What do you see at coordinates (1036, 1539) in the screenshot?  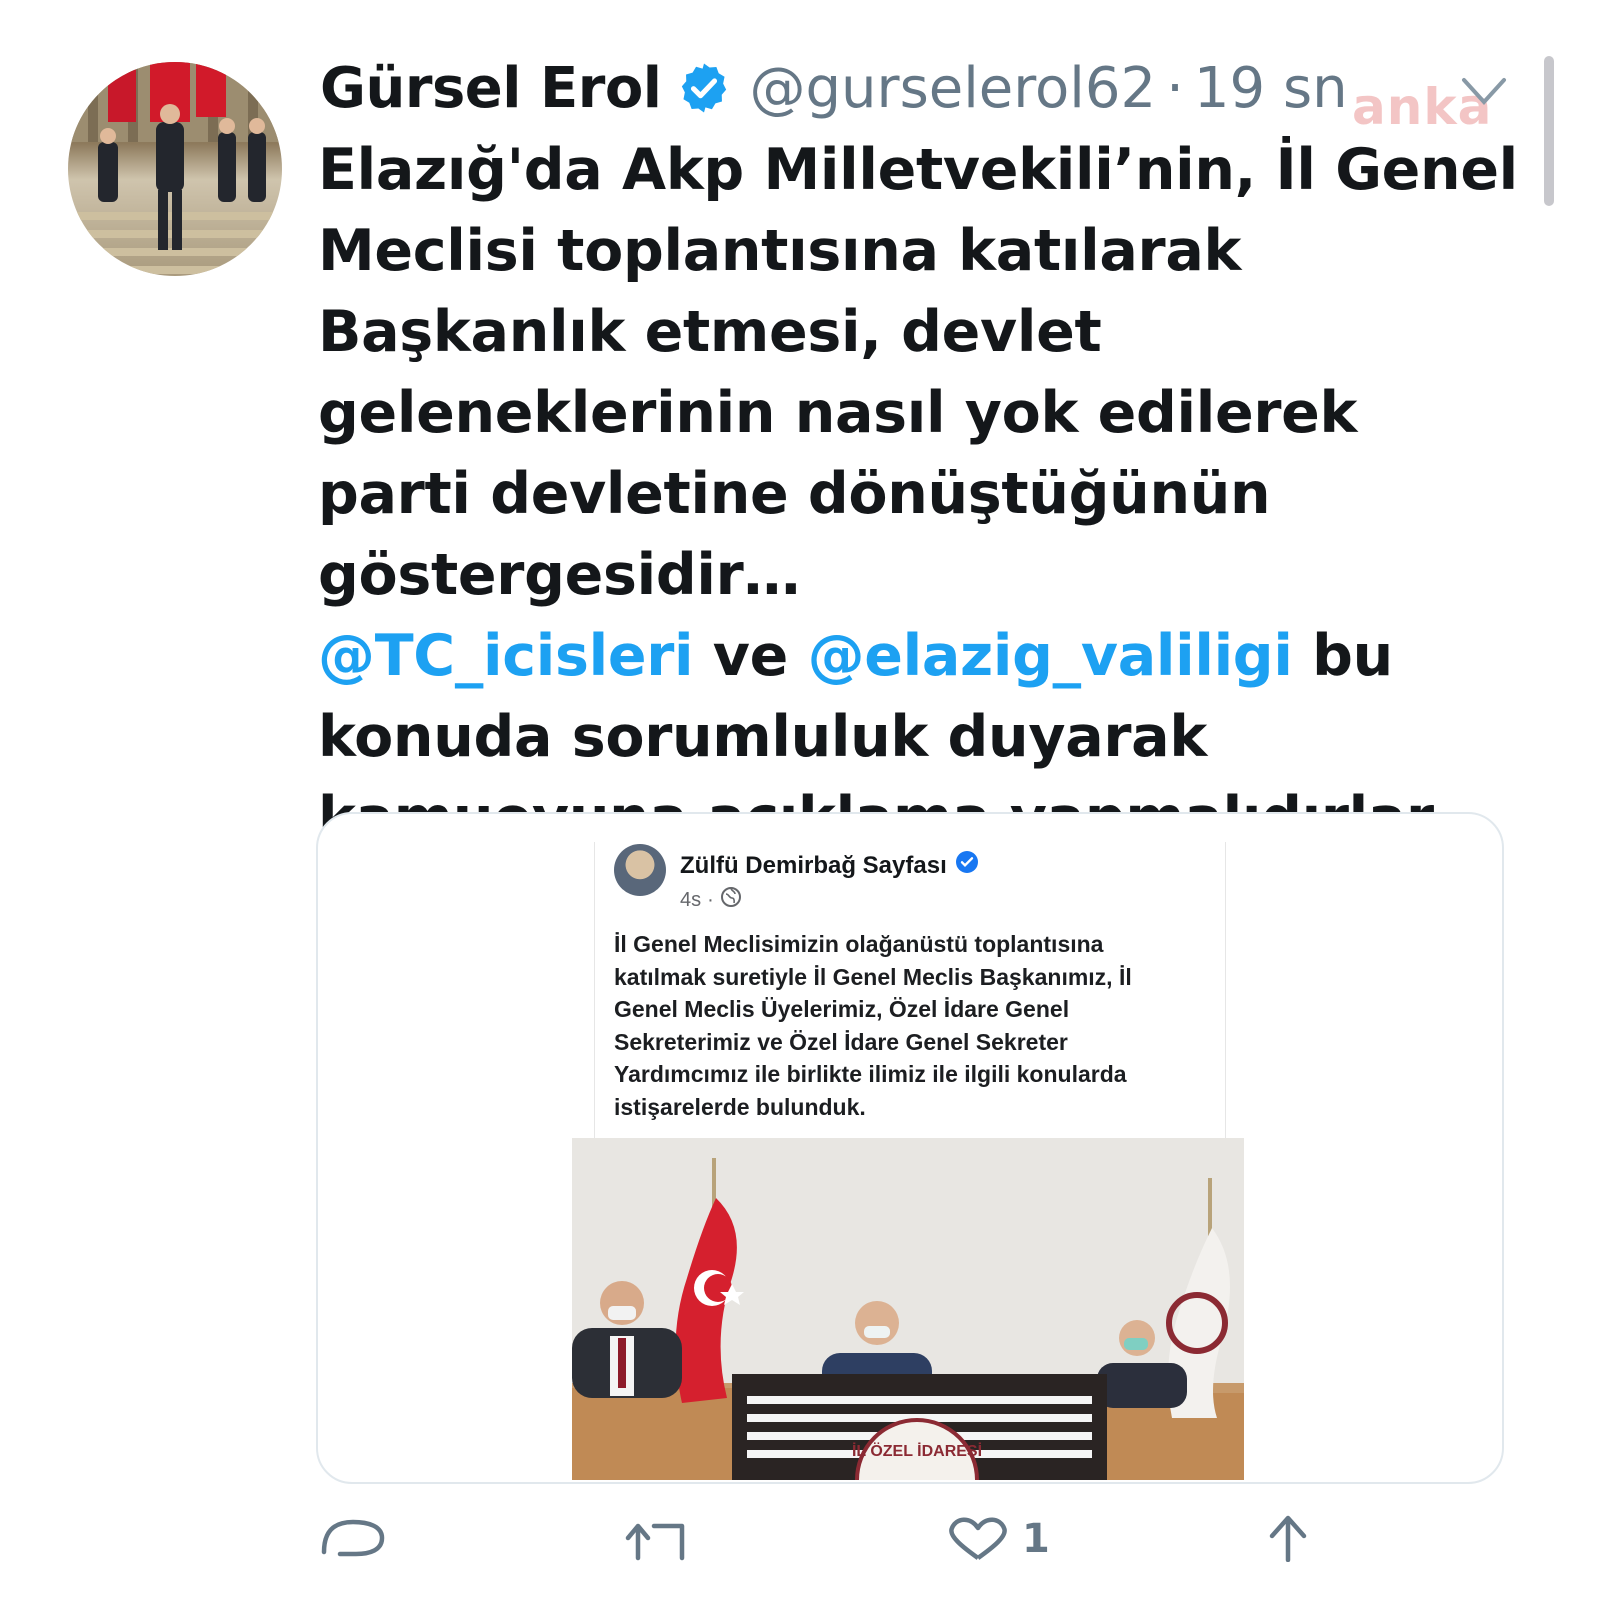 I see `like-count: 1` at bounding box center [1036, 1539].